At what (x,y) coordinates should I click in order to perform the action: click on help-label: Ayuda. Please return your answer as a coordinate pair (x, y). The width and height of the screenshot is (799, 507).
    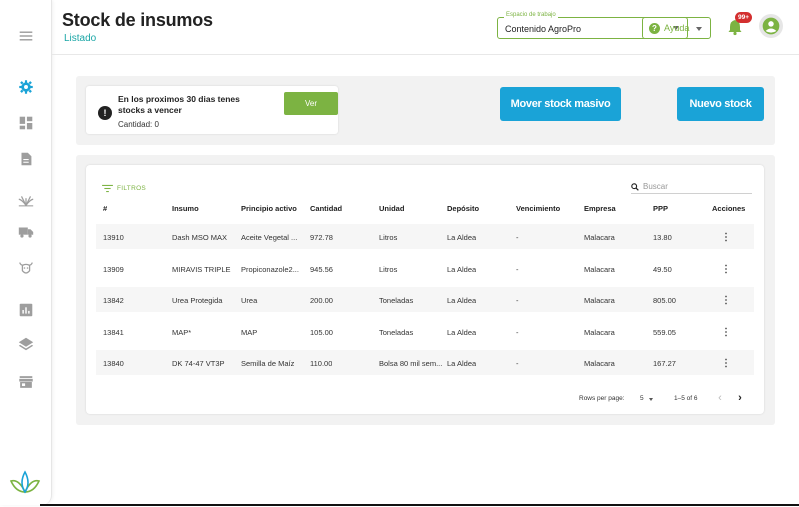
    Looking at the image, I should click on (677, 28).